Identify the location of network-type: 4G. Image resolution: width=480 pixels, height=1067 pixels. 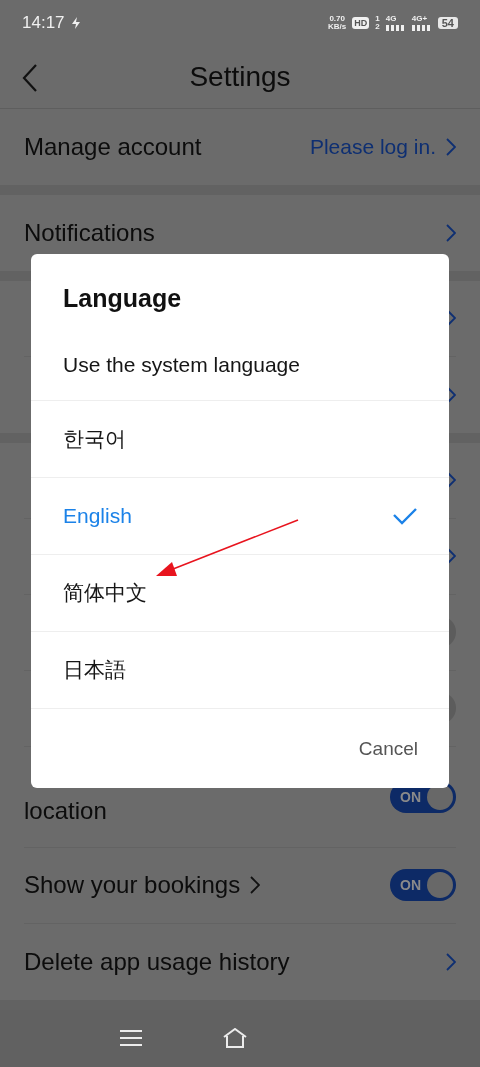
(391, 19).